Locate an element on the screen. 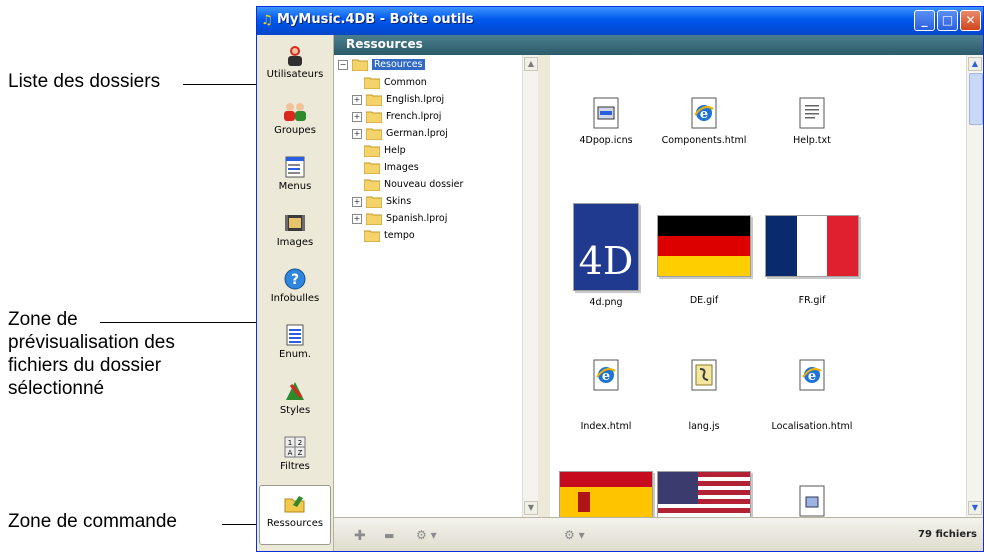 This screenshot has width=984, height=552. file-name: 4Dpop.icns is located at coordinates (606, 140).